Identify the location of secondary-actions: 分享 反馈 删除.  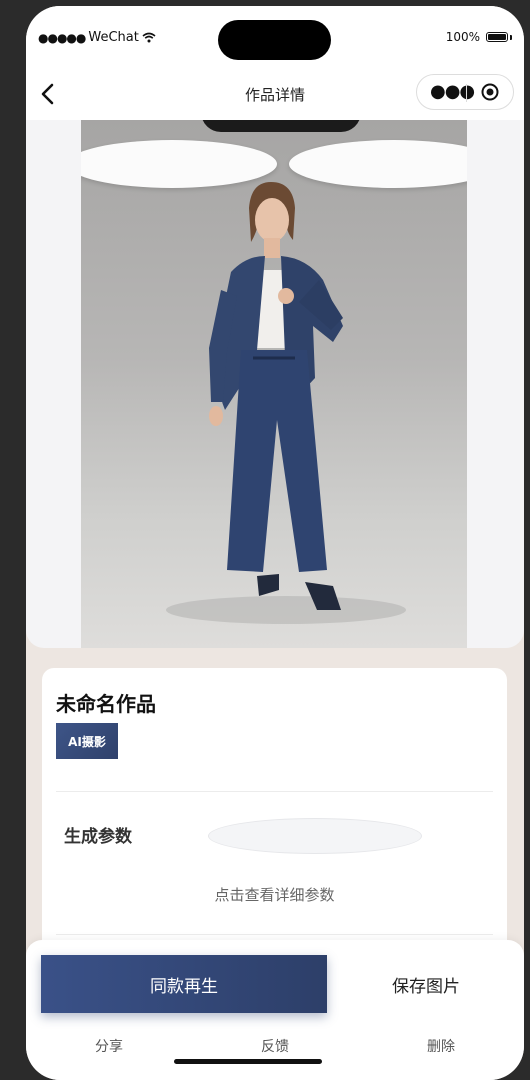
(275, 1046).